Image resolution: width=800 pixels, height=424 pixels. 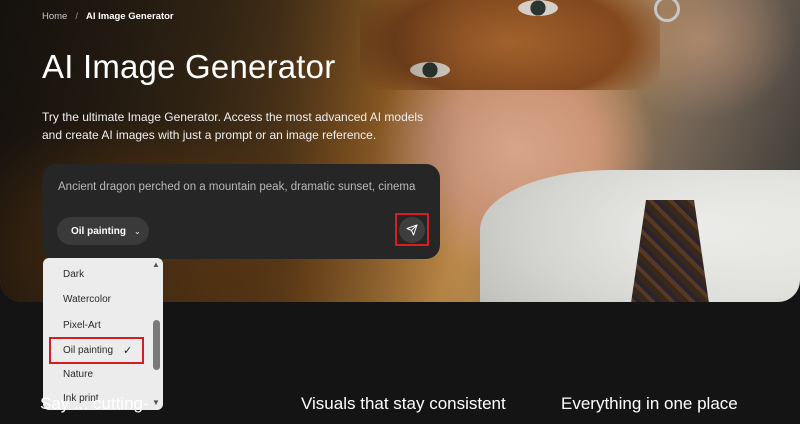 I want to click on scrollbar-thumb, so click(x=156, y=345).